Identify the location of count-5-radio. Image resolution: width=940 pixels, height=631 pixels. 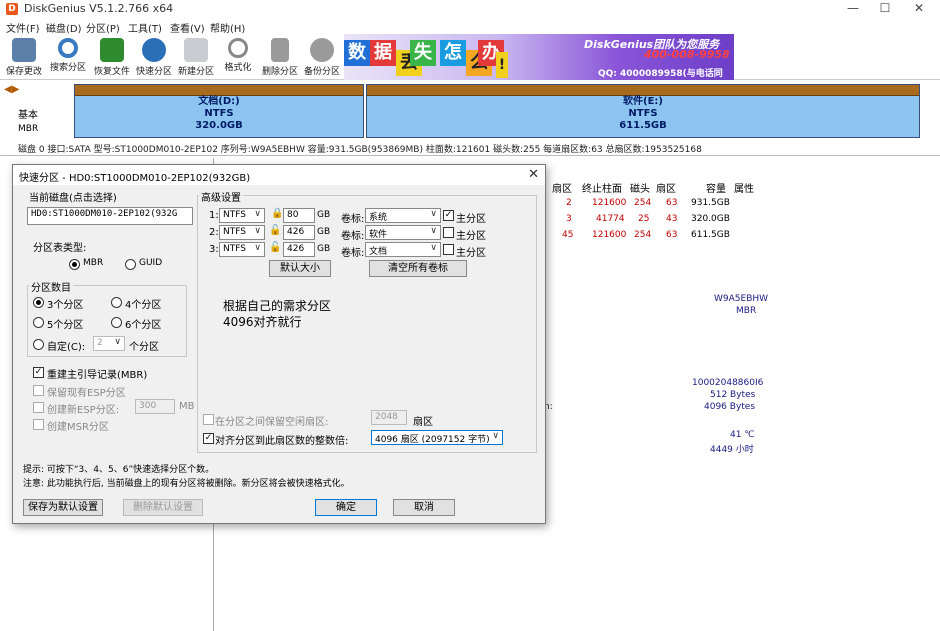
(38, 322).